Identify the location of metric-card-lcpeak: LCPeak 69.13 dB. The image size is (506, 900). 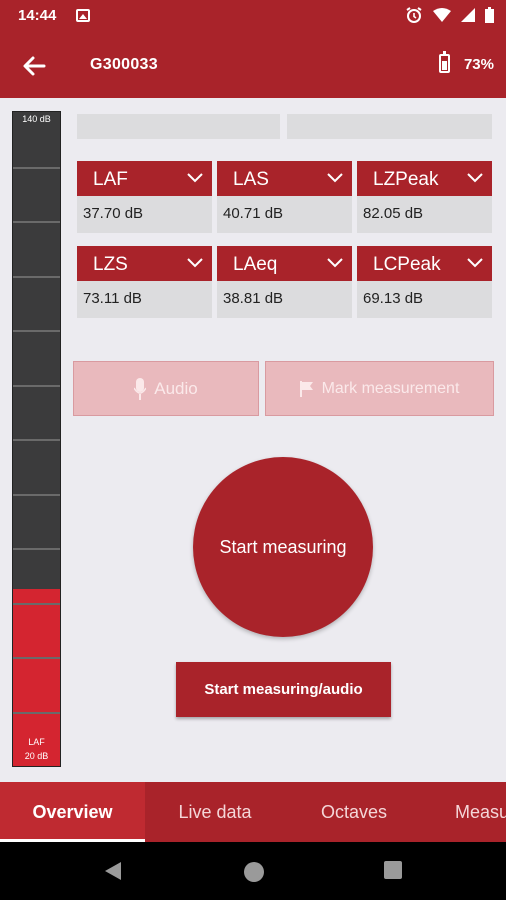
(424, 282).